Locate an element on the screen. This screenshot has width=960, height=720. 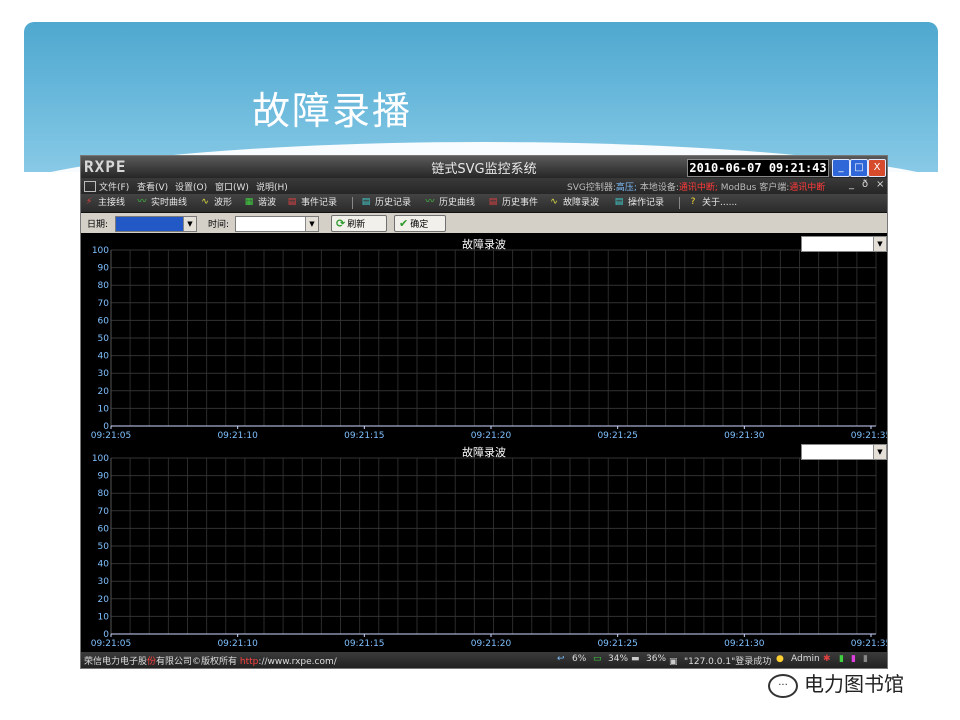
tool-waveform: ∿ 波形 is located at coordinates (215, 203).